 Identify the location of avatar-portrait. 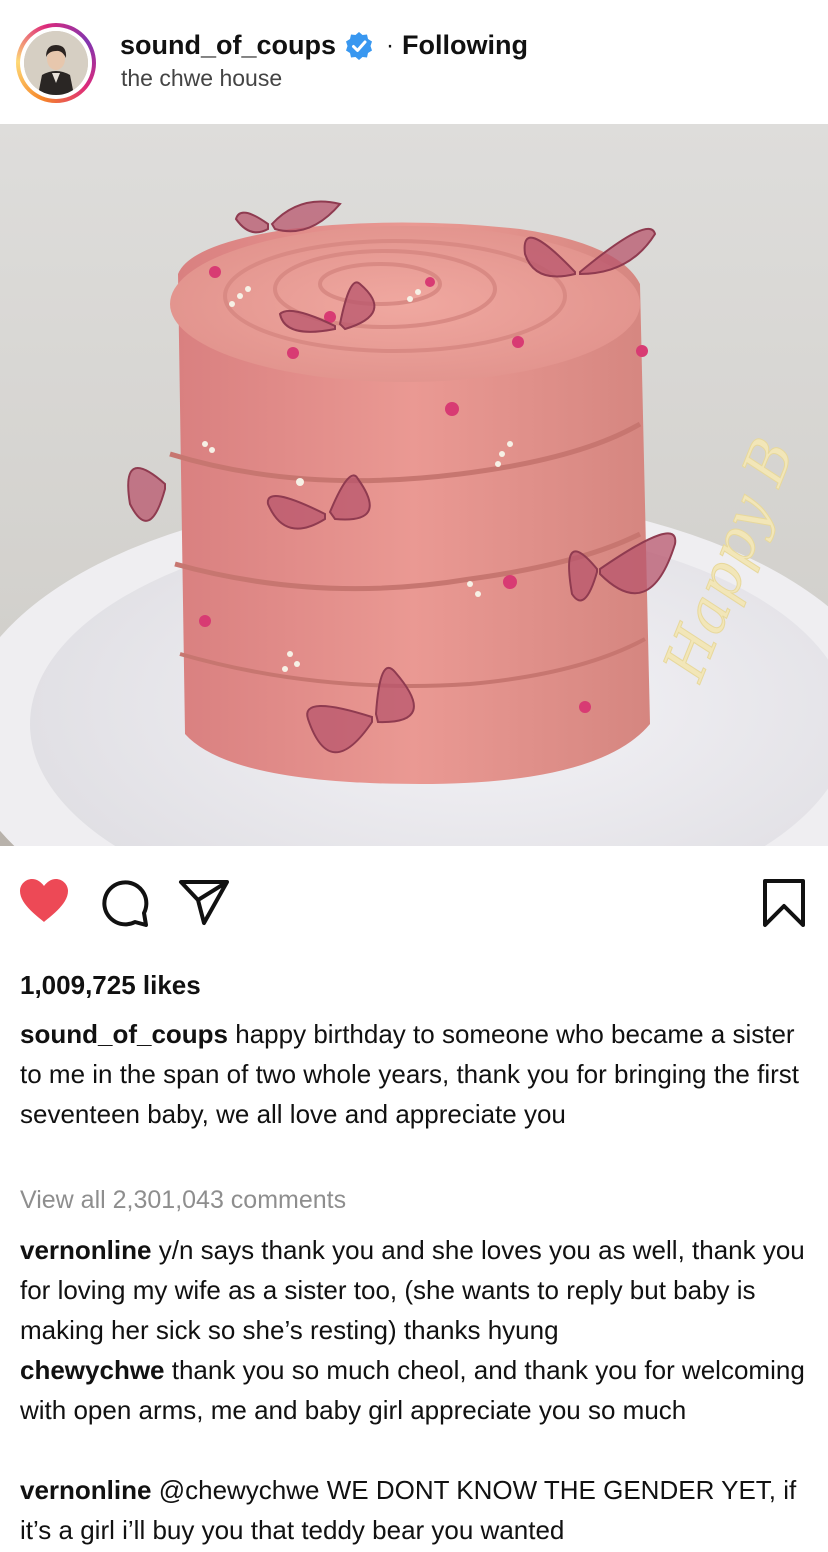
(56, 63).